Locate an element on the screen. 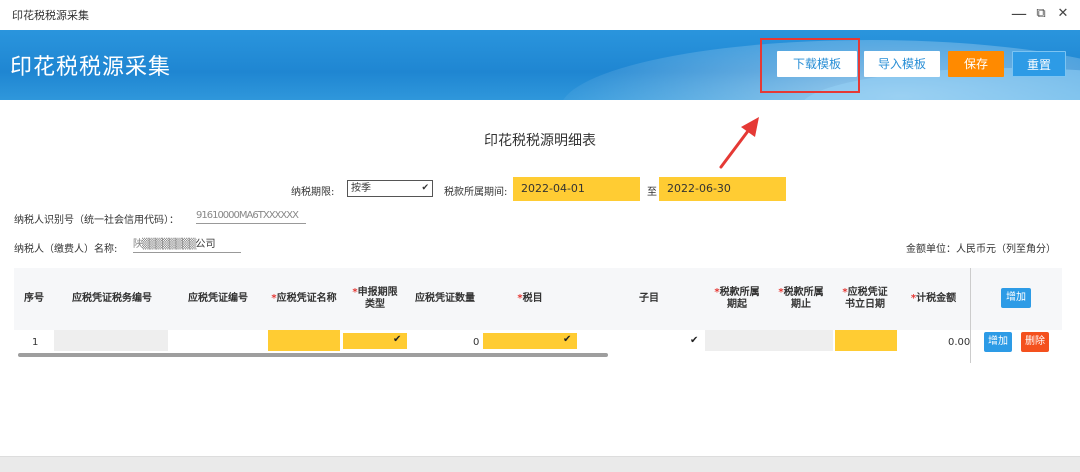 The width and height of the screenshot is (1080, 472). period-start-cell is located at coordinates (737, 340).